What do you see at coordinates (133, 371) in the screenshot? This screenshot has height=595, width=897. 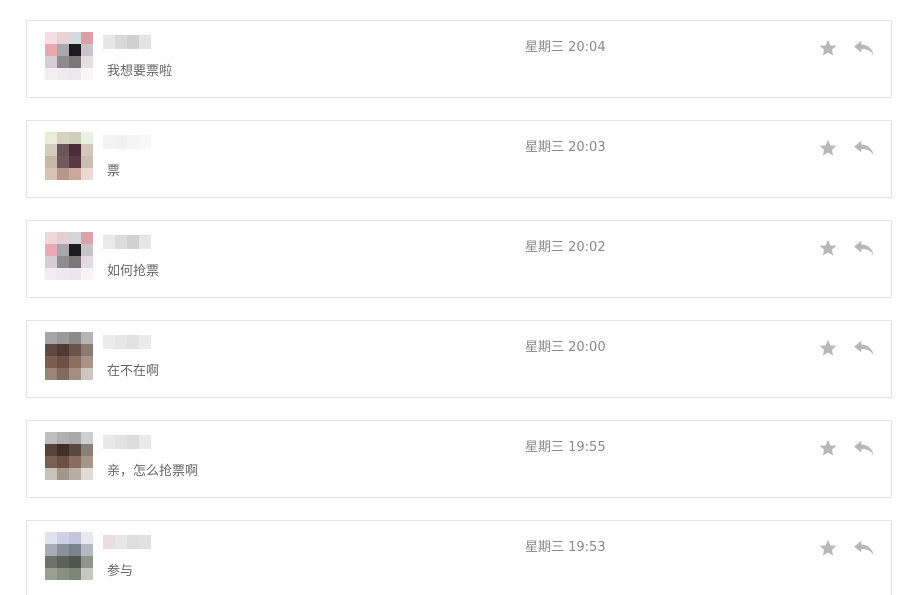 I see `message-text: 在不在啊` at bounding box center [133, 371].